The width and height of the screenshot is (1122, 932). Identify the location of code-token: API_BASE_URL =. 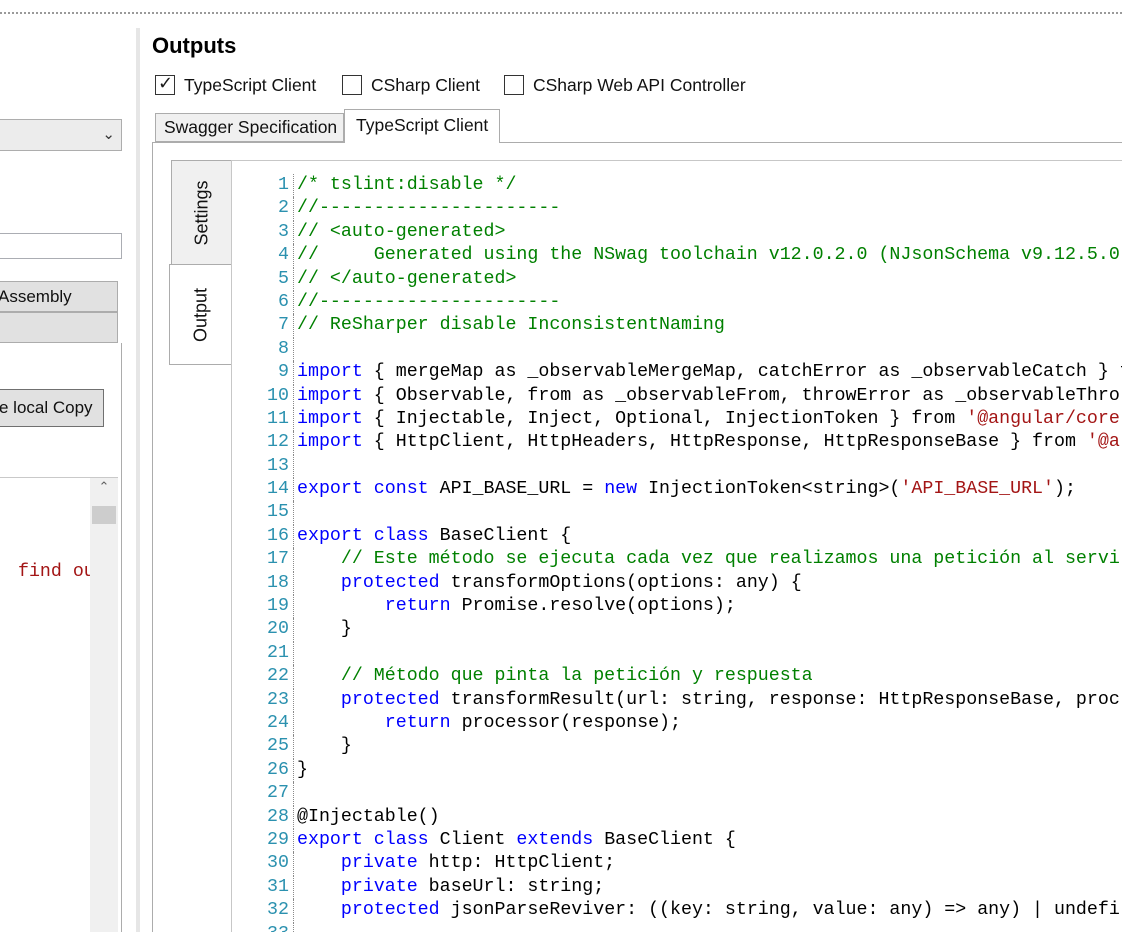
(516, 489).